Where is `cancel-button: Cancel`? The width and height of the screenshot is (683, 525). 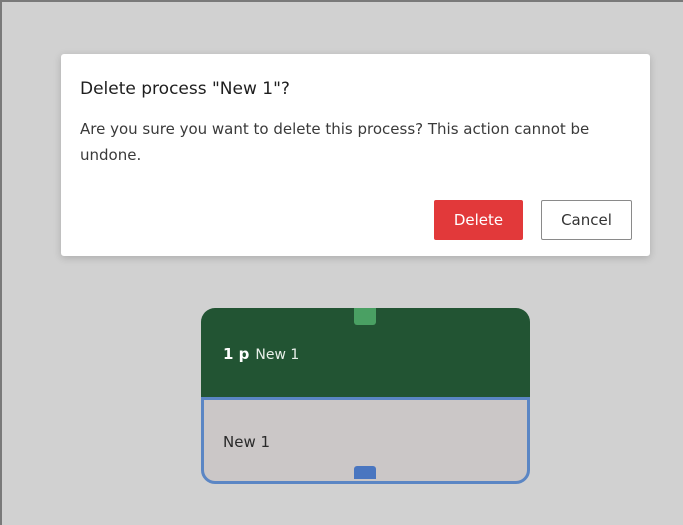 cancel-button: Cancel is located at coordinates (586, 220).